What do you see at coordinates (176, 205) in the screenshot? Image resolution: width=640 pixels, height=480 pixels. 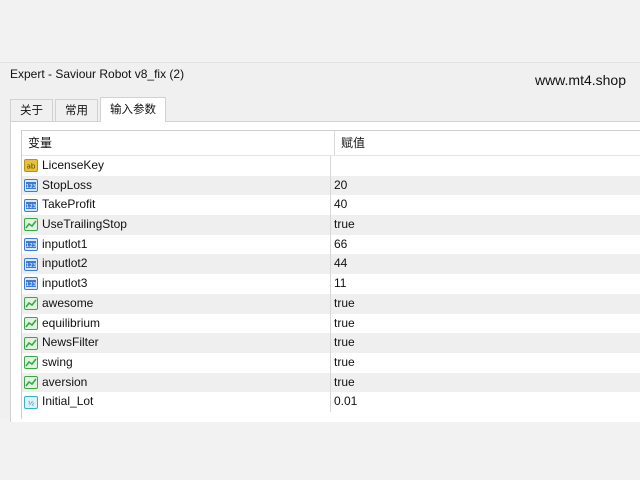 I see `variable-cell: 123 TakeProfit` at bounding box center [176, 205].